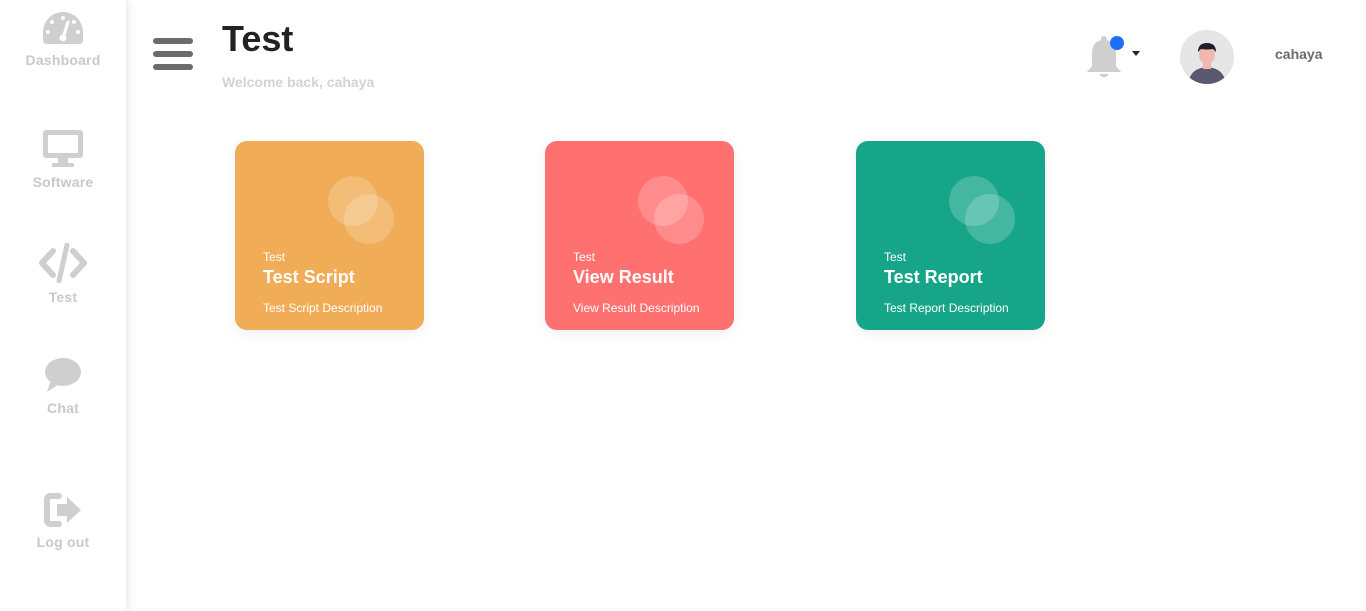 This screenshot has width=1366, height=611. What do you see at coordinates (946, 308) in the screenshot?
I see `card-description: Test Report Description` at bounding box center [946, 308].